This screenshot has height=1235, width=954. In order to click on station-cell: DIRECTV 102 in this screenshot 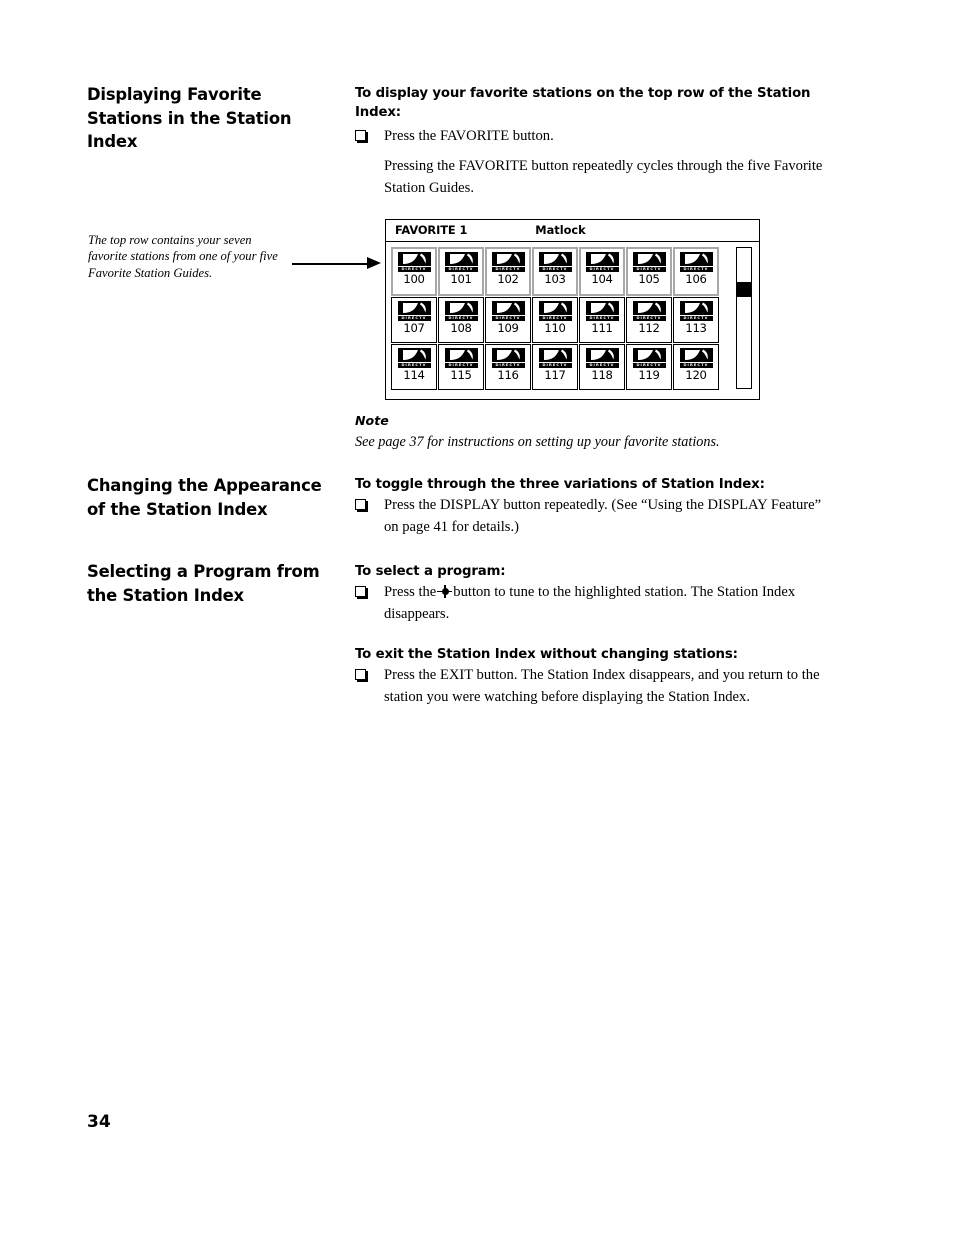, I will do `click(508, 271)`.